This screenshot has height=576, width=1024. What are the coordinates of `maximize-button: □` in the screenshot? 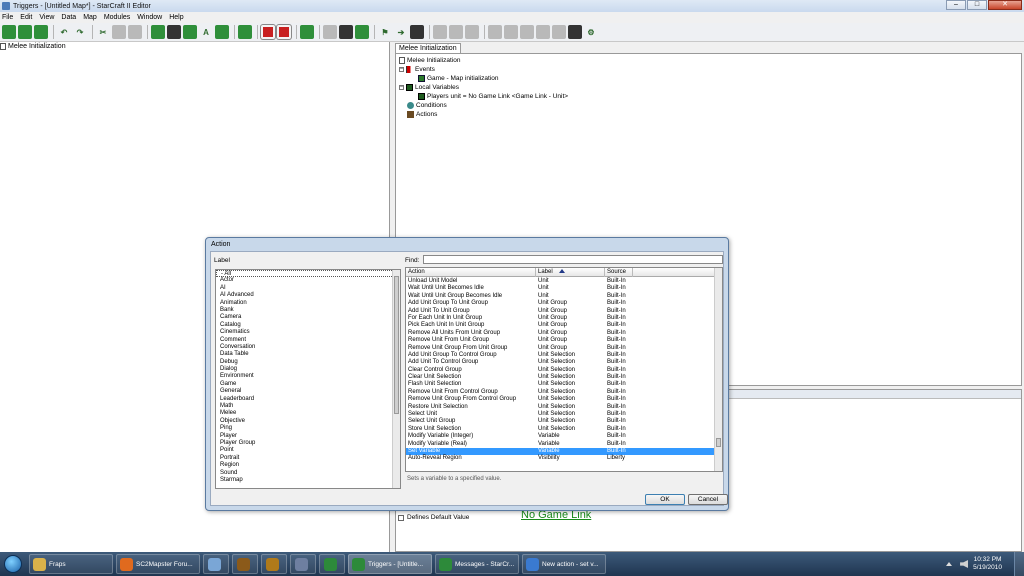 It's located at (977, 5).